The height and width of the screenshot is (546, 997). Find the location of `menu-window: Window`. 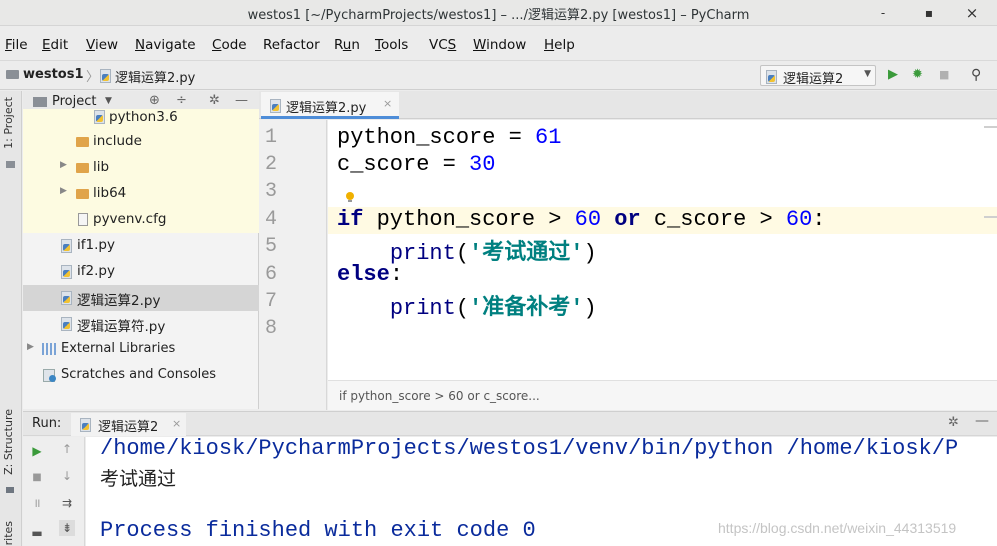

menu-window: Window is located at coordinates (499, 45).